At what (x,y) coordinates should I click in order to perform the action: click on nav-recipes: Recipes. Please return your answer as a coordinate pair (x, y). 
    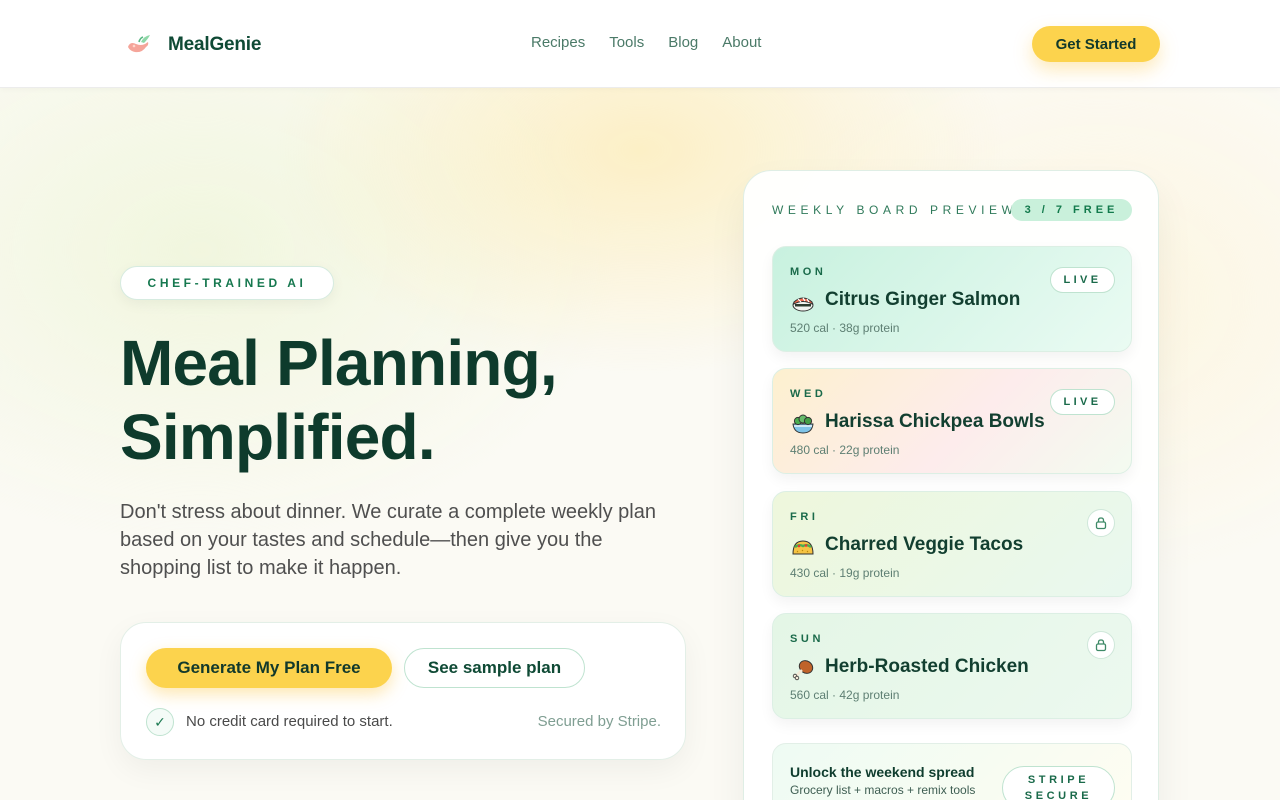
    Looking at the image, I should click on (558, 42).